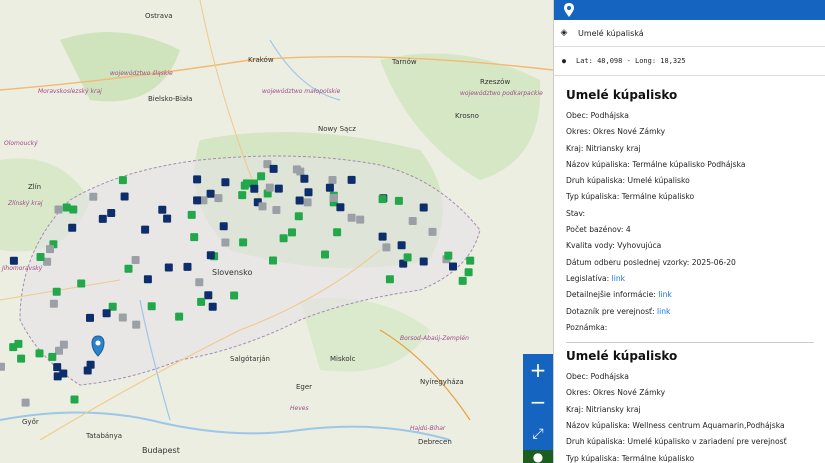  I want to click on zoom-out-button: −, so click(538, 402).